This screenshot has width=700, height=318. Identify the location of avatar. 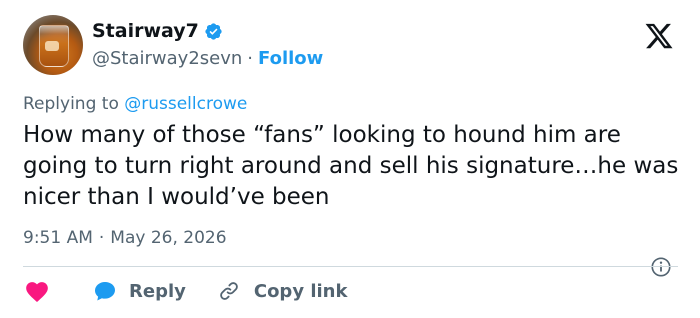
(53, 45).